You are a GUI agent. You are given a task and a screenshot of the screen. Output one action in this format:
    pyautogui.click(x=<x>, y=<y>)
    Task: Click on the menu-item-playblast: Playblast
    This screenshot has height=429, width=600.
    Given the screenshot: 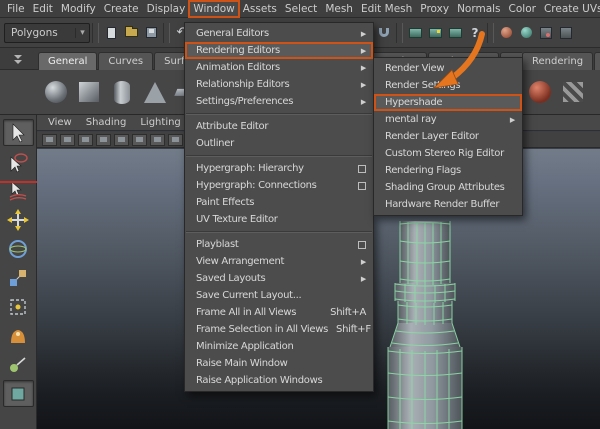 What is the action you would take?
    pyautogui.click(x=279, y=244)
    